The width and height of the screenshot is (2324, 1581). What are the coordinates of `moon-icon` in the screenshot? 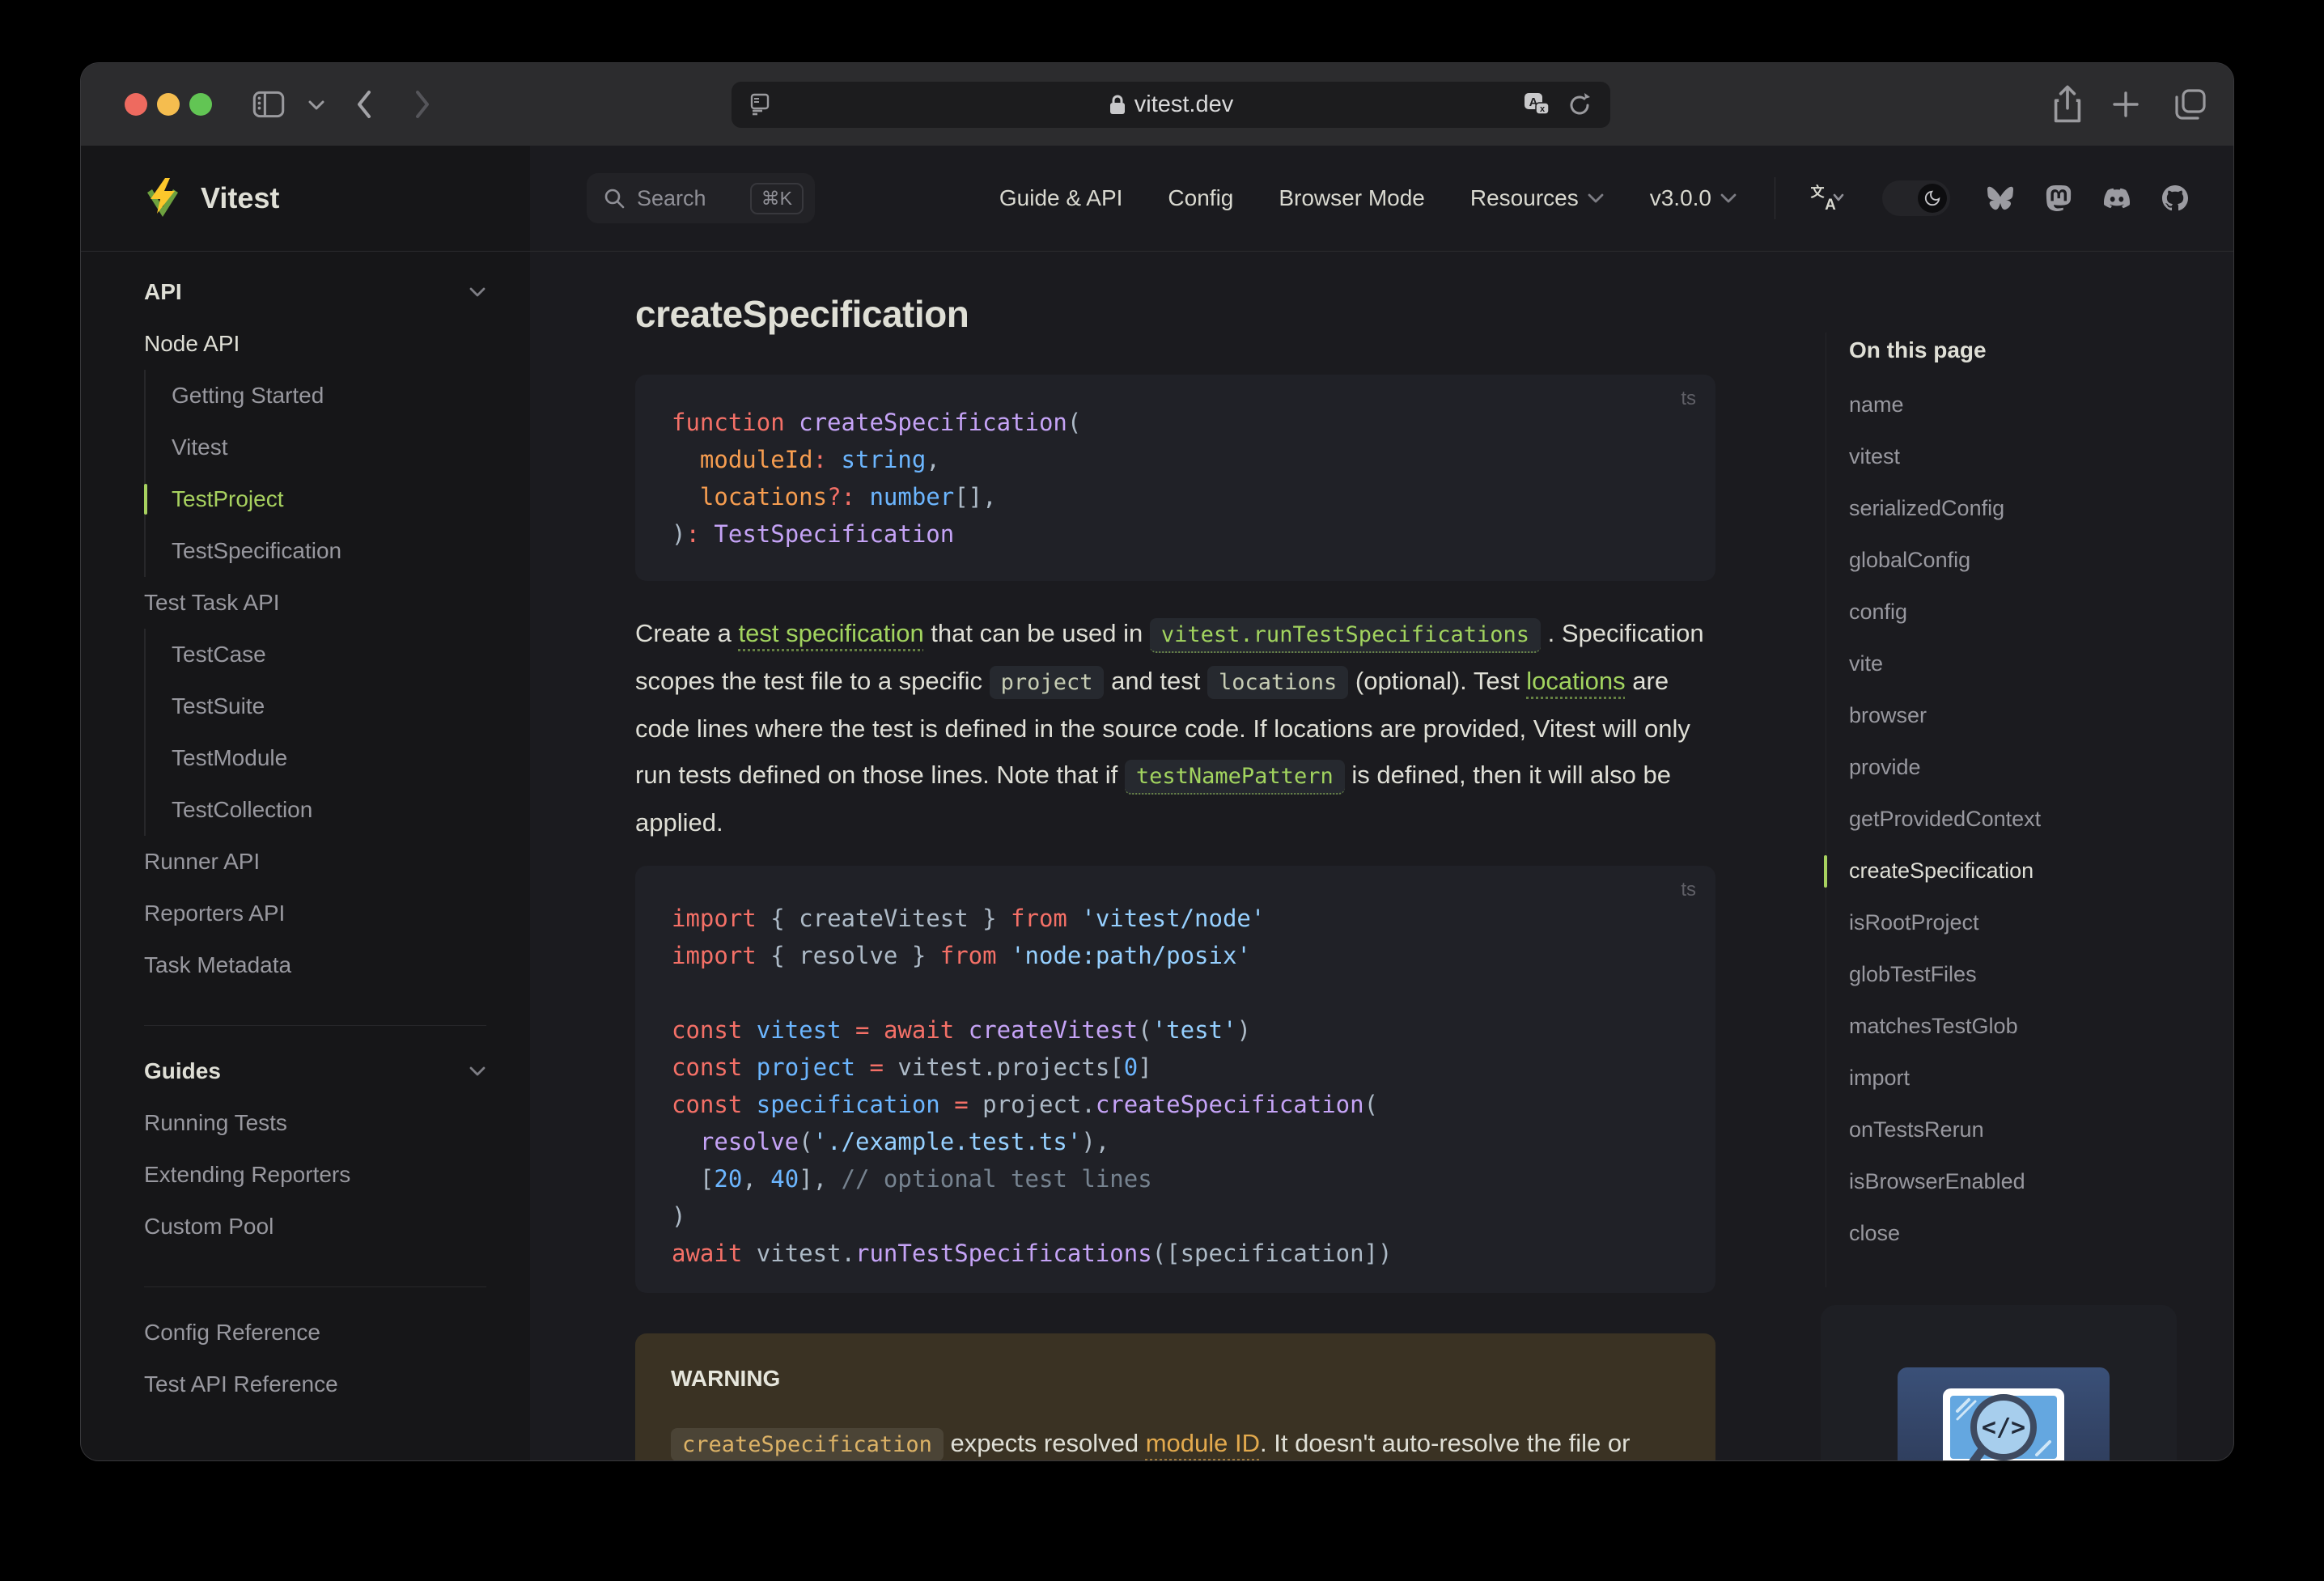 It's located at (1932, 198).